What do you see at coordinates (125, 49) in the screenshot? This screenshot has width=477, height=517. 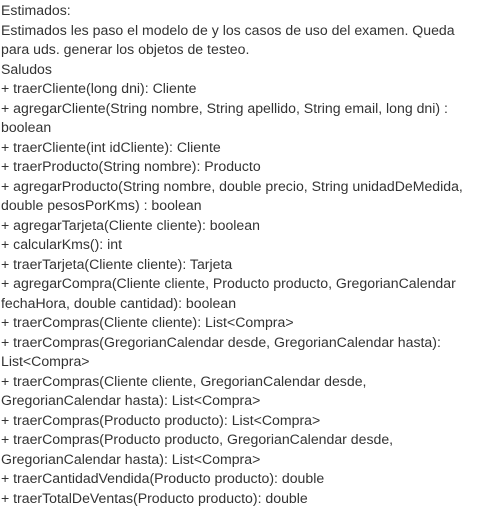 I see `body-text-line-2: para uds. generar los objetos de testeo.` at bounding box center [125, 49].